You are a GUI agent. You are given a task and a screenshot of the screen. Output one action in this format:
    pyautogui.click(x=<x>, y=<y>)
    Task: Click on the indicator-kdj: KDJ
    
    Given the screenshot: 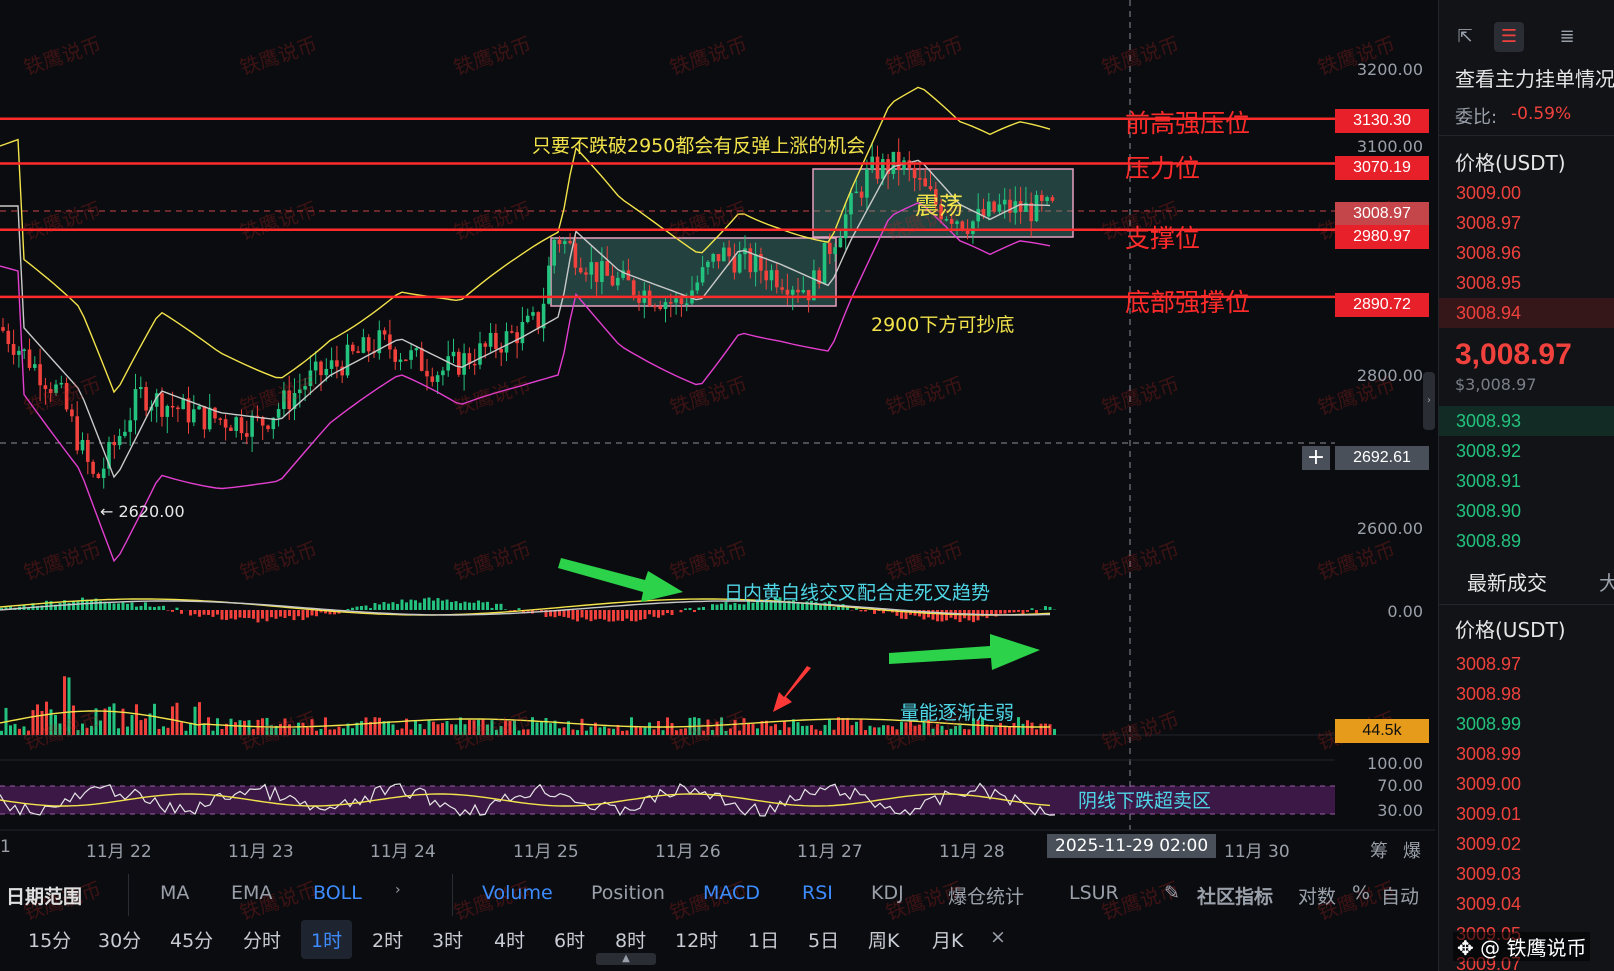 What is the action you would take?
    pyautogui.click(x=887, y=893)
    